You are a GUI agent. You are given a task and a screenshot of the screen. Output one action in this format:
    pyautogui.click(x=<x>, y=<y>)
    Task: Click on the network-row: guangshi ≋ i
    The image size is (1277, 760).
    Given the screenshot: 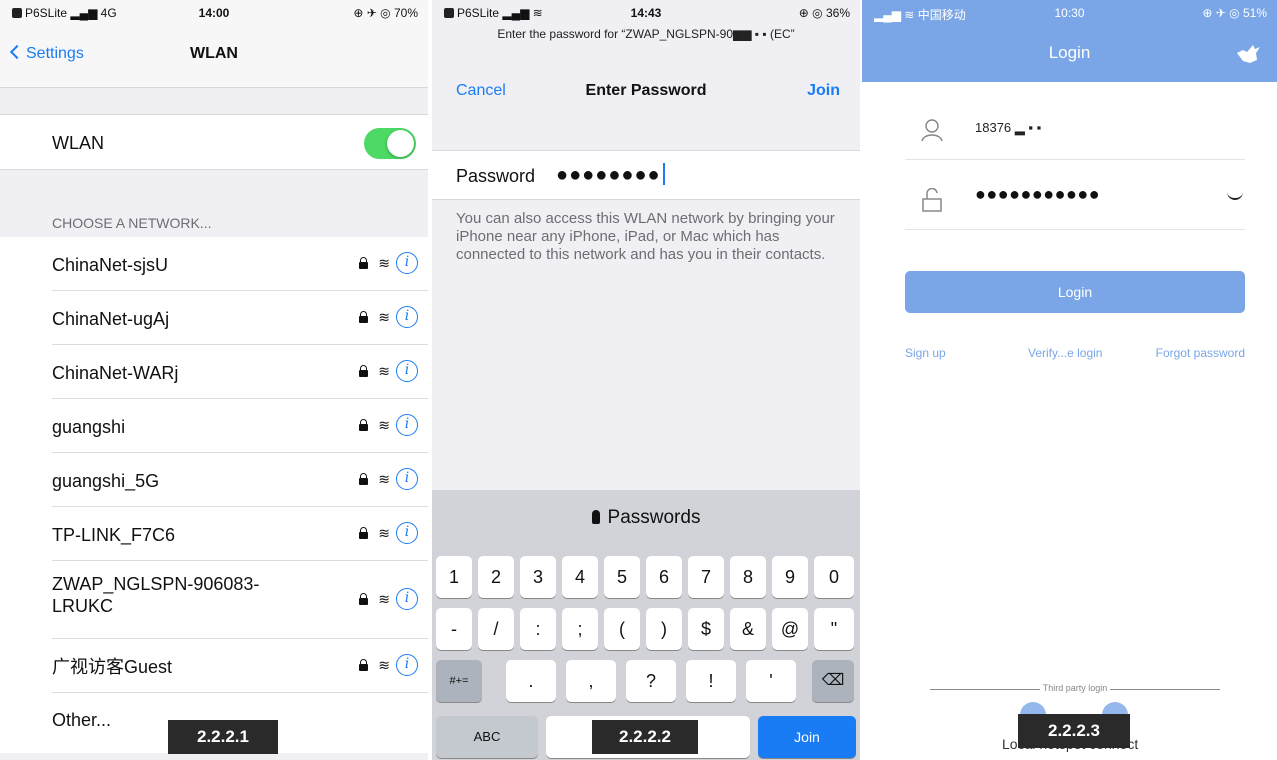 What is the action you would take?
    pyautogui.click(x=240, y=426)
    